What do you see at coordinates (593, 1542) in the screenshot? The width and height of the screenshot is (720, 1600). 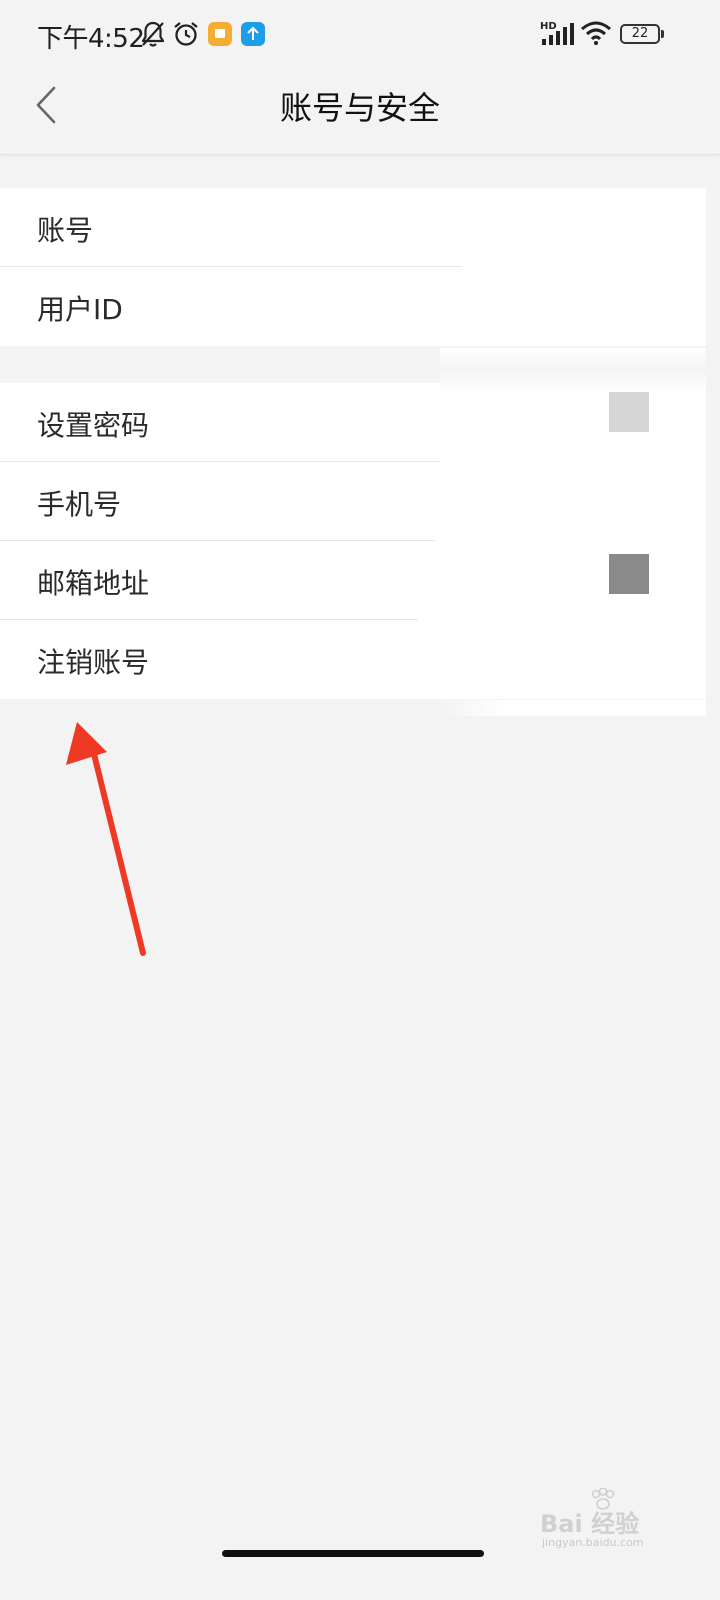 I see `watermark-line2: jingyan.baidu.com` at bounding box center [593, 1542].